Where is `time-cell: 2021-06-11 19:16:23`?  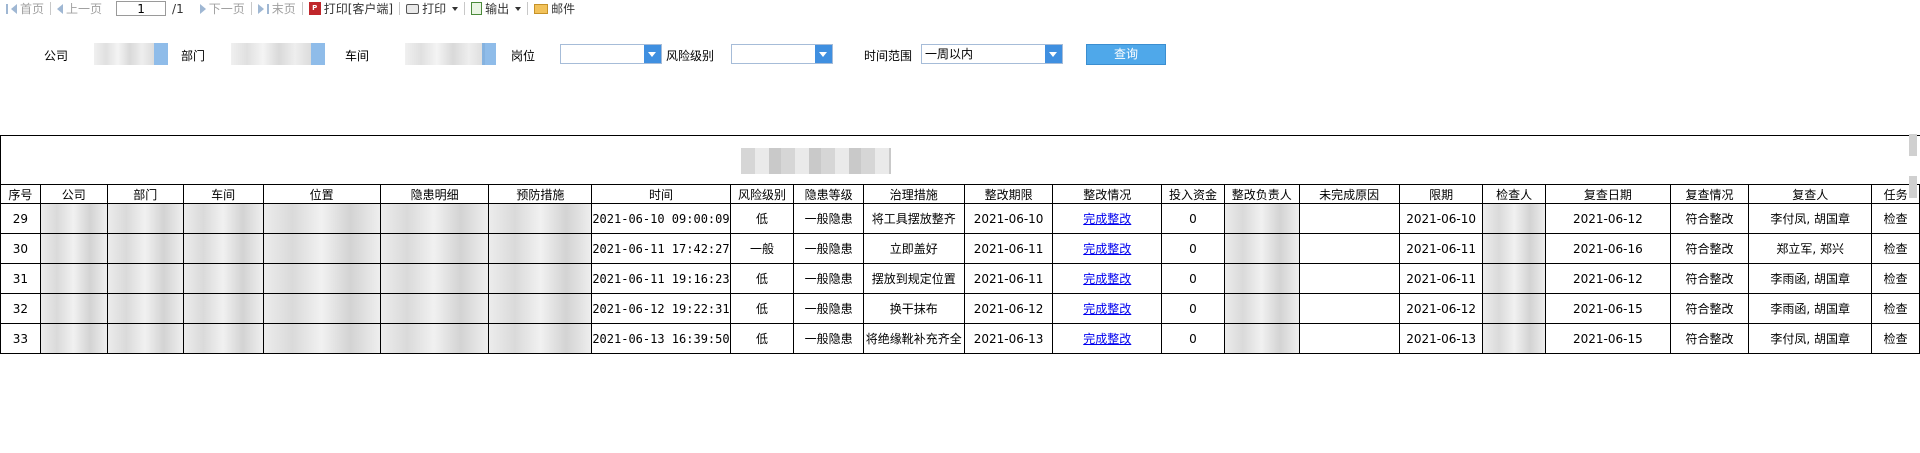 time-cell: 2021-06-11 19:16:23 is located at coordinates (661, 278).